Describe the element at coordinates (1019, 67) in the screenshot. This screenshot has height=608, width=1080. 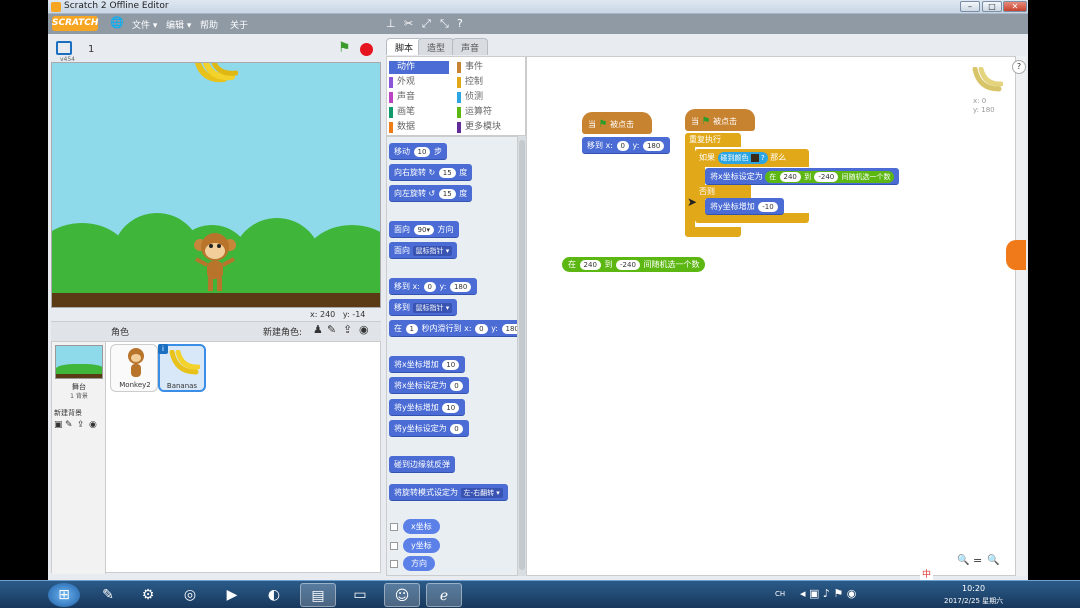
I see `help-circle-icon: ?` at that location.